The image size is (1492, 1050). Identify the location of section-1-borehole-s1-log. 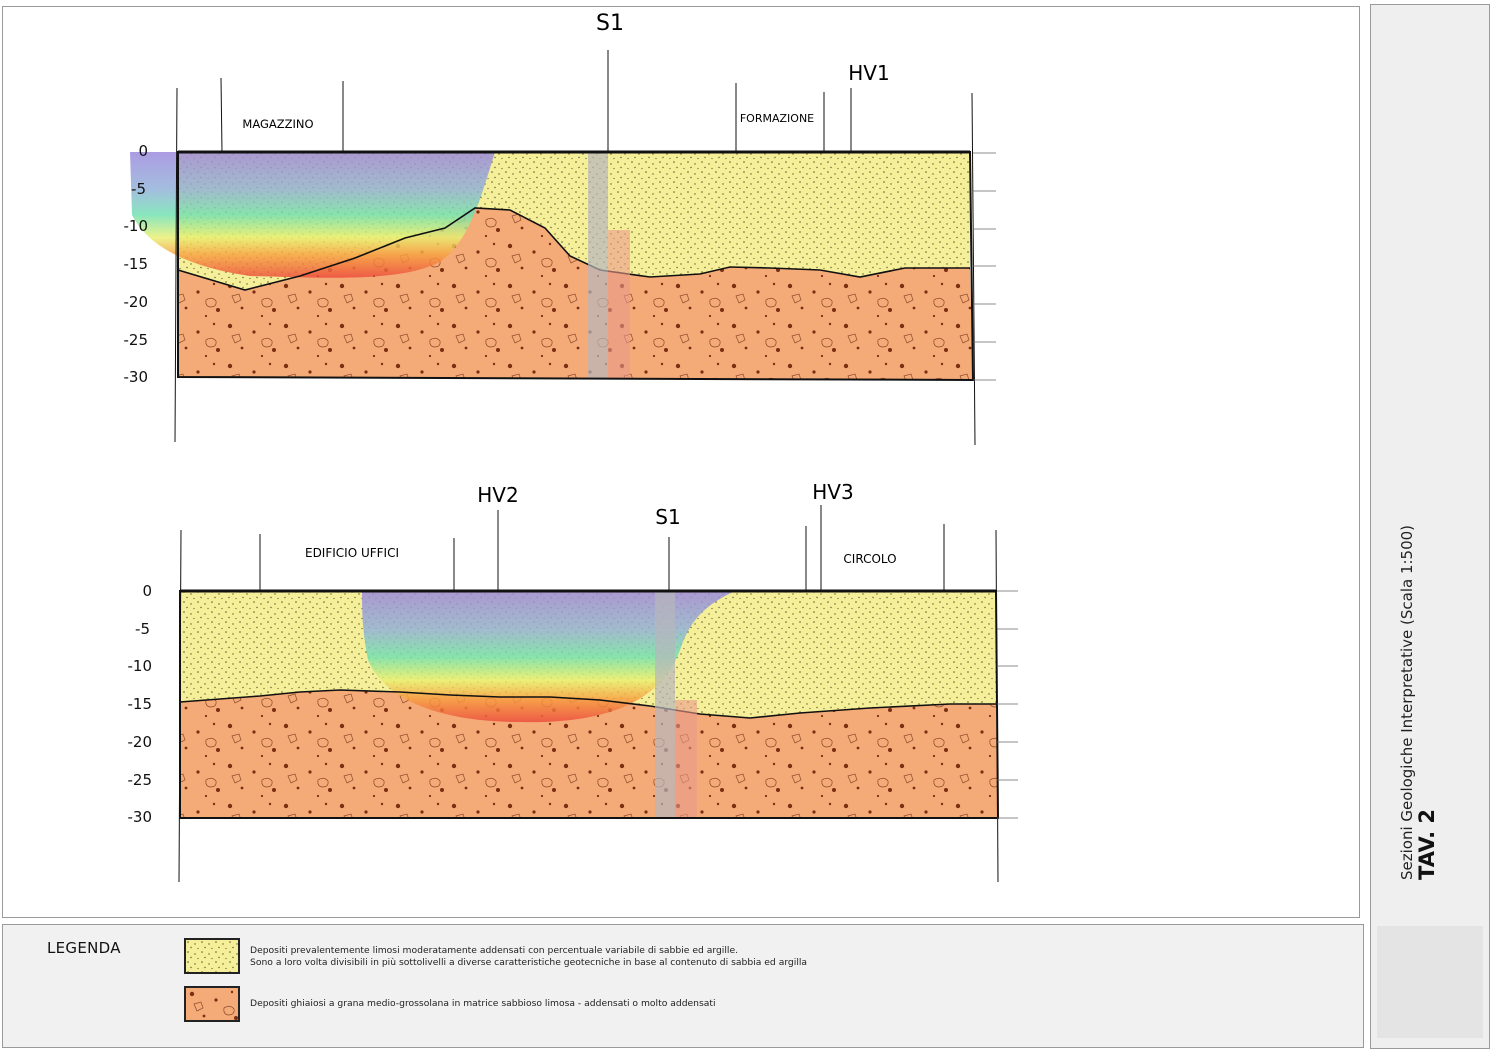
(619, 304).